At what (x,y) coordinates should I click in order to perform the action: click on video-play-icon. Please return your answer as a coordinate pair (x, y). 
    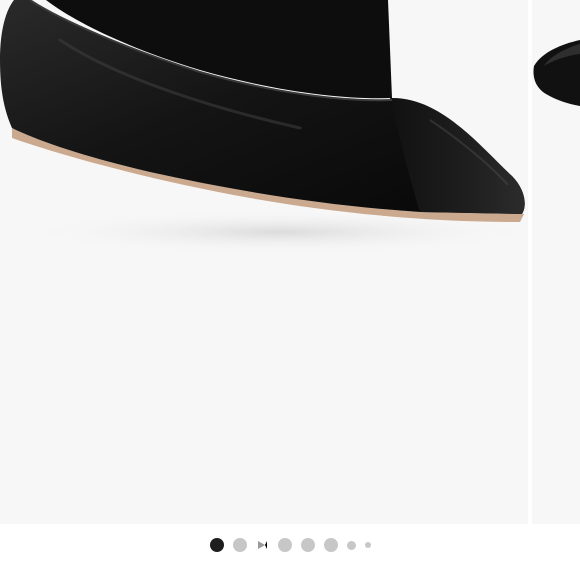
    Looking at the image, I should click on (262, 545).